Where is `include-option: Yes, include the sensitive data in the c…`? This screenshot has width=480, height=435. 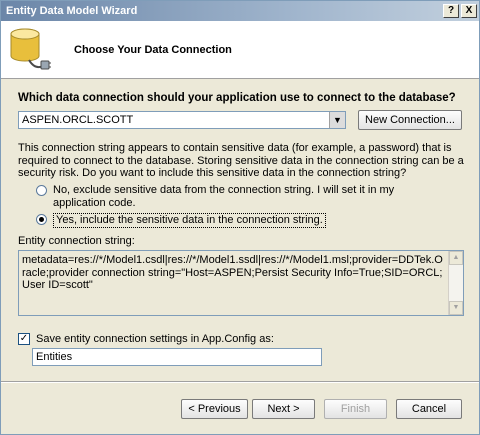 include-option: Yes, include the sensitive data in the c… is located at coordinates (181, 220).